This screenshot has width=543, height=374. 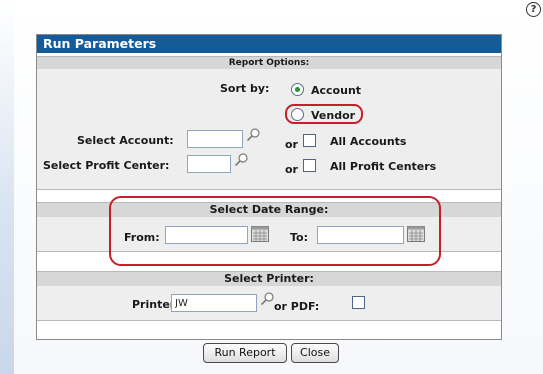 I want to click on all-profit-centers-label: All Profit Centers, so click(x=383, y=166).